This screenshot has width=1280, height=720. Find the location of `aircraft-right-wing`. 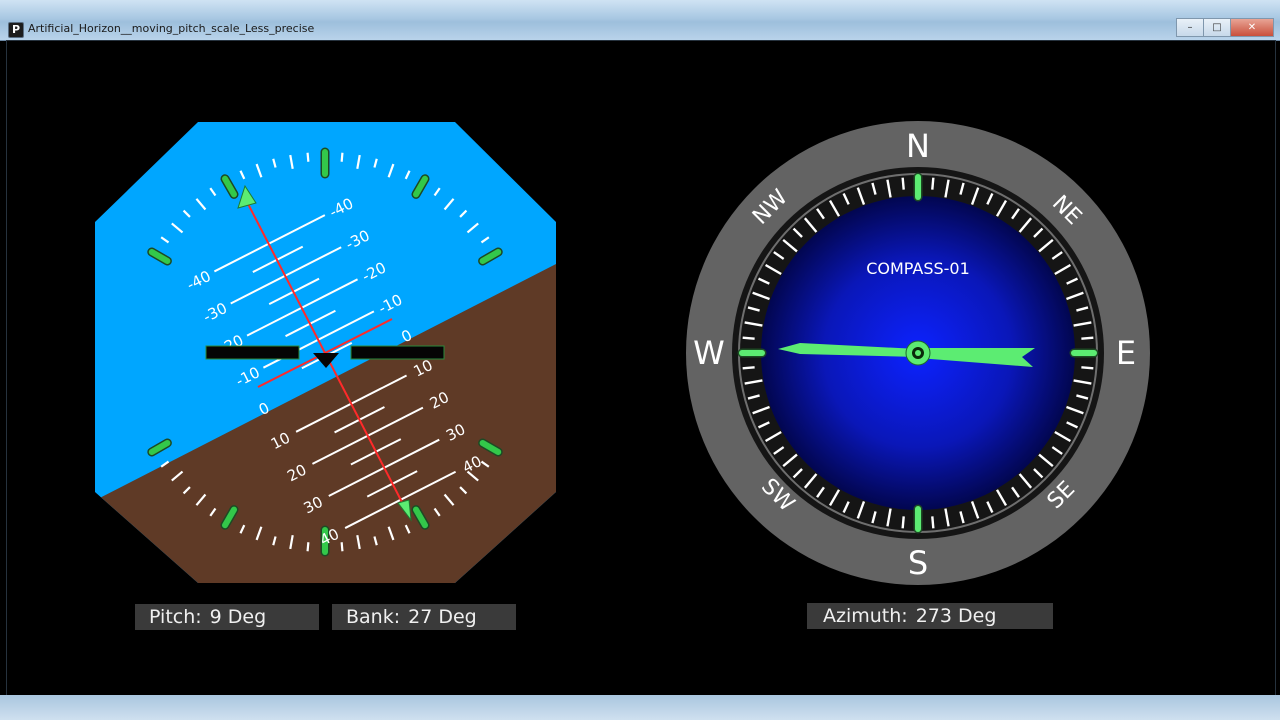

aircraft-right-wing is located at coordinates (397, 352).